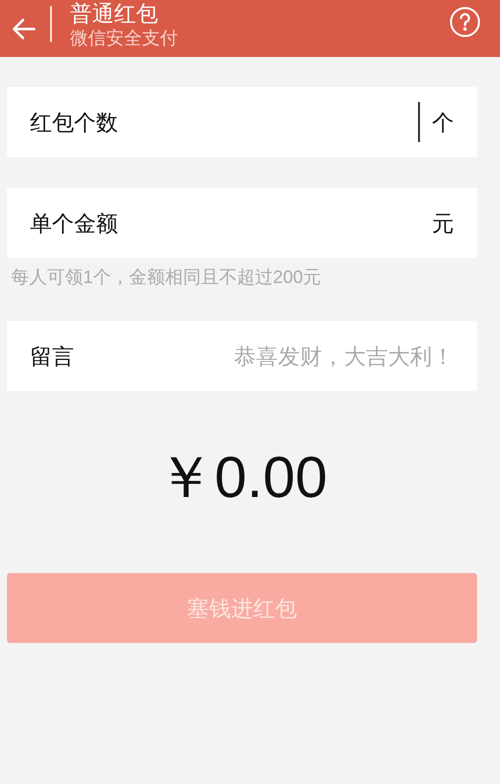 The width and height of the screenshot is (500, 784). I want to click on input-field: 单个金额 元, so click(242, 223).